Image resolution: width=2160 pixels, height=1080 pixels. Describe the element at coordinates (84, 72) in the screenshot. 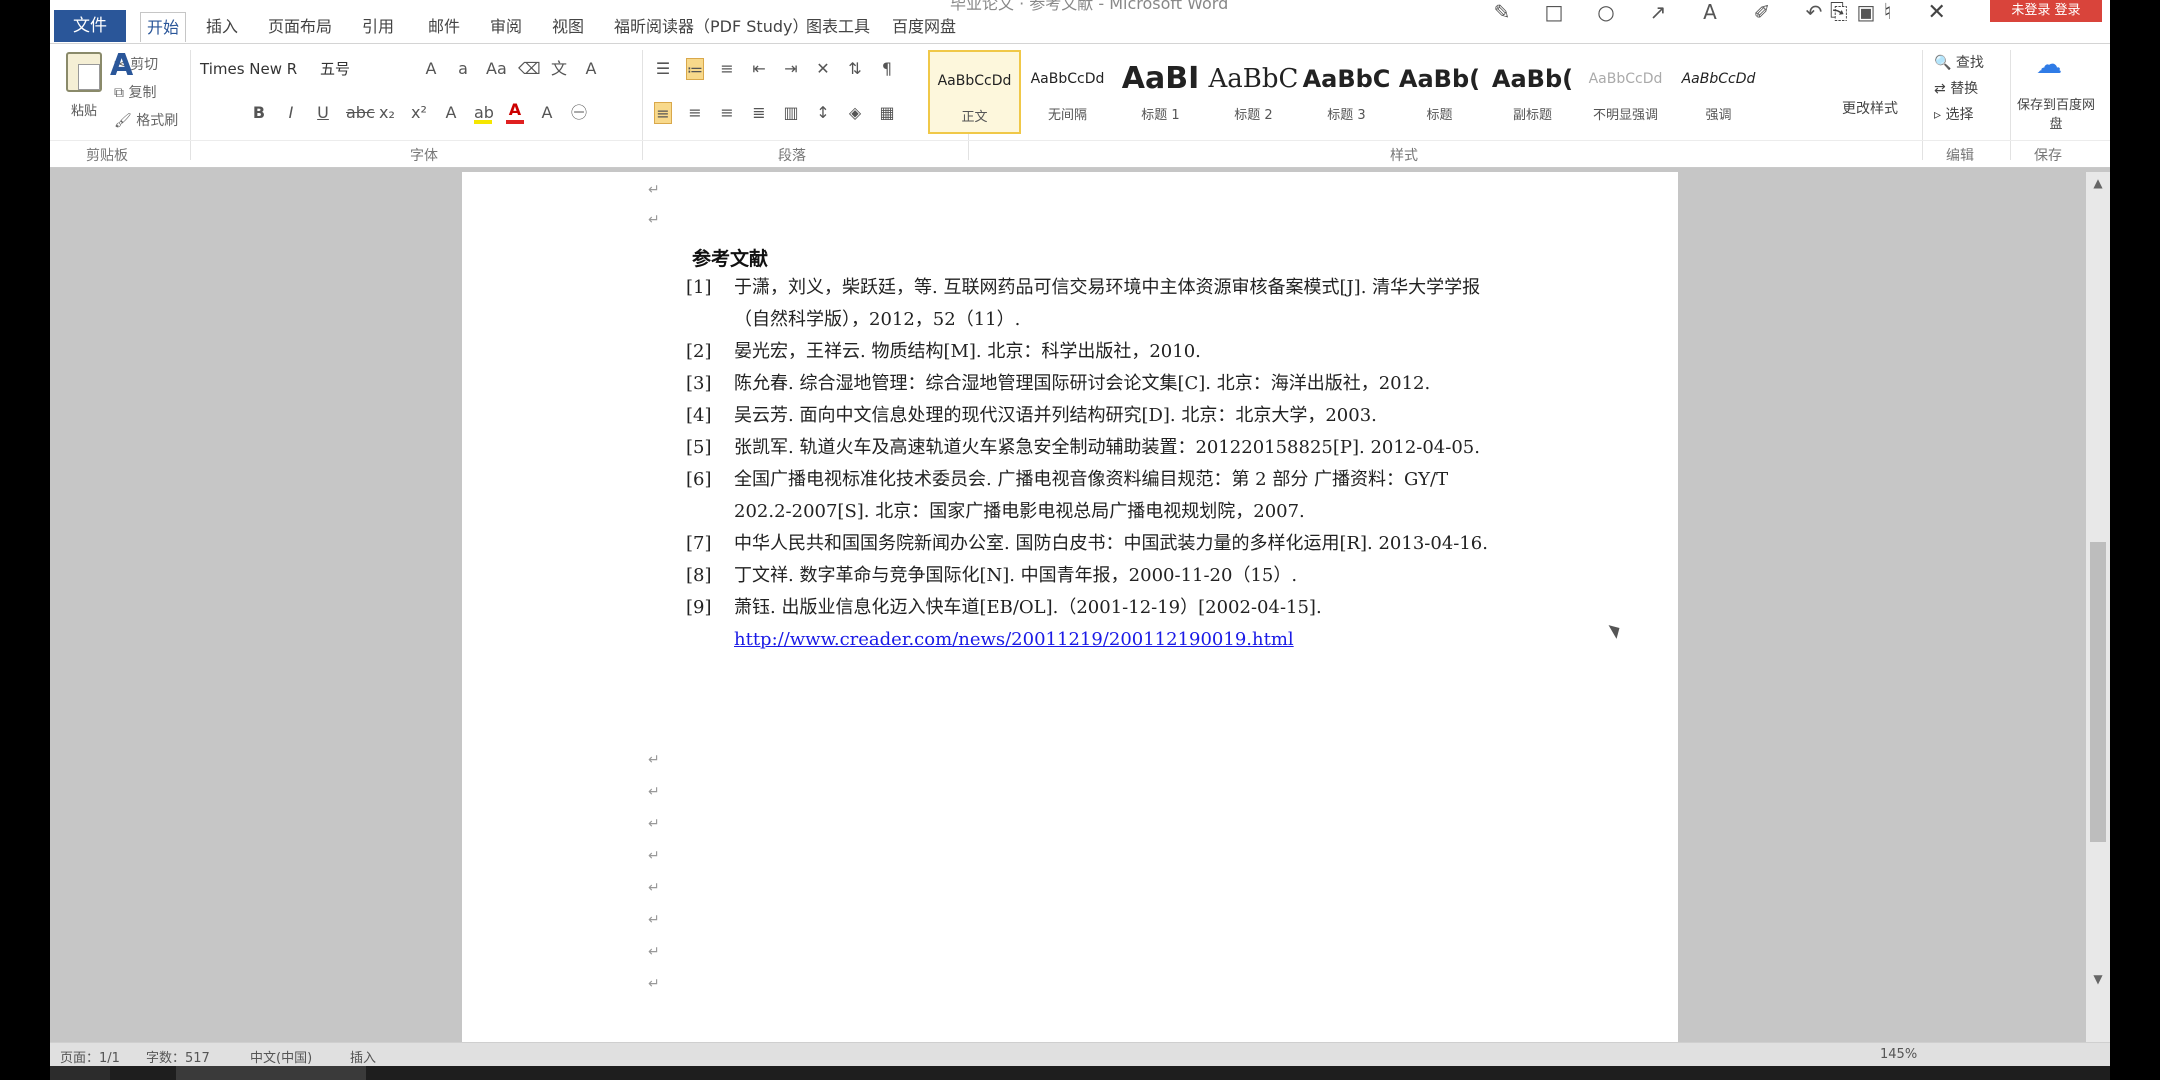

I see `paste-icon` at that location.